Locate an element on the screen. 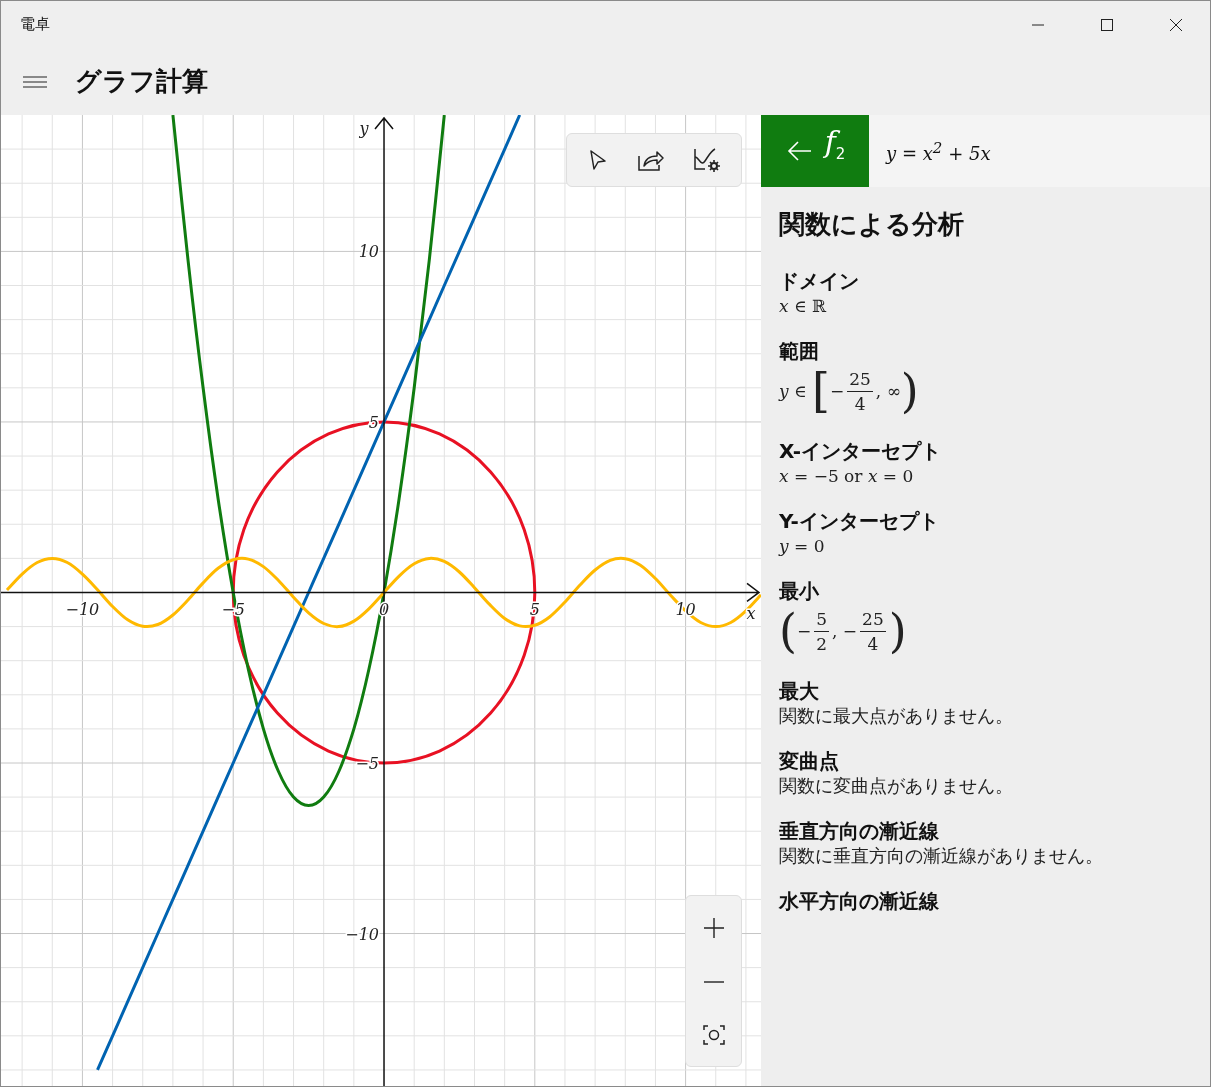 Image resolution: width=1211 pixels, height=1087 pixels. y-tick-label: −10 is located at coordinates (362, 934).